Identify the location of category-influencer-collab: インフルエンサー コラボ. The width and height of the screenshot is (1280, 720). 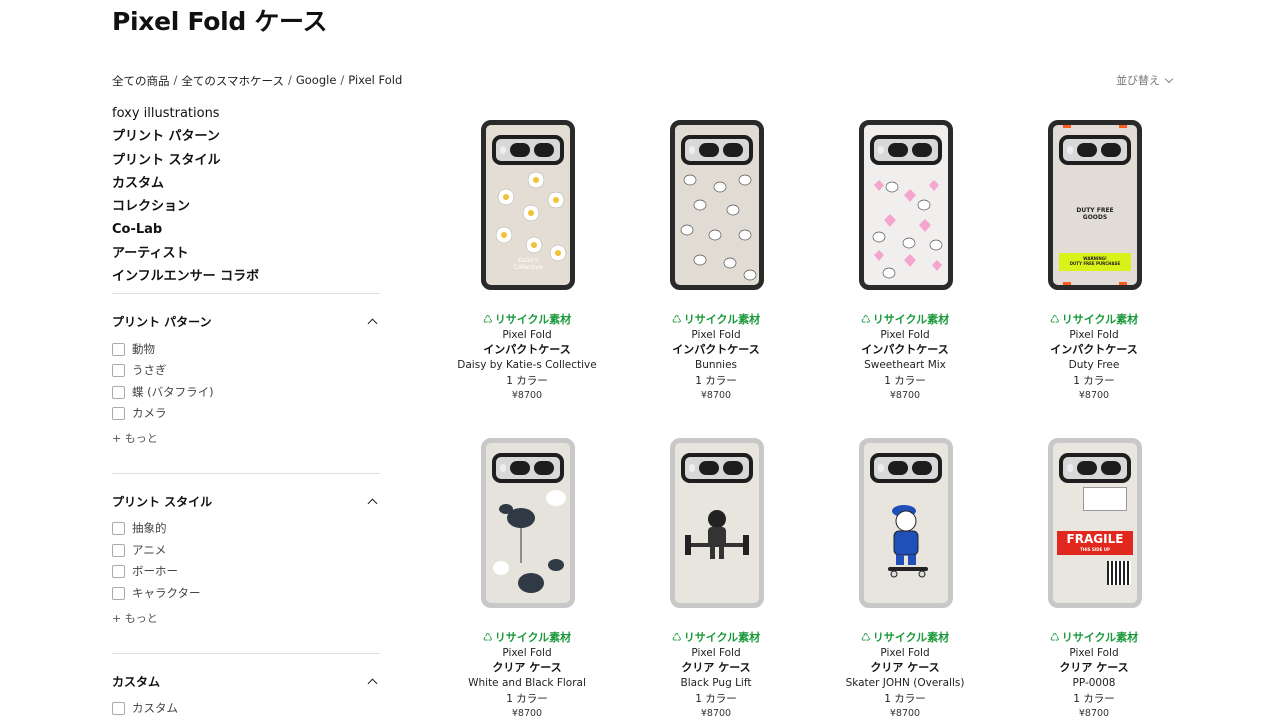
(185, 278).